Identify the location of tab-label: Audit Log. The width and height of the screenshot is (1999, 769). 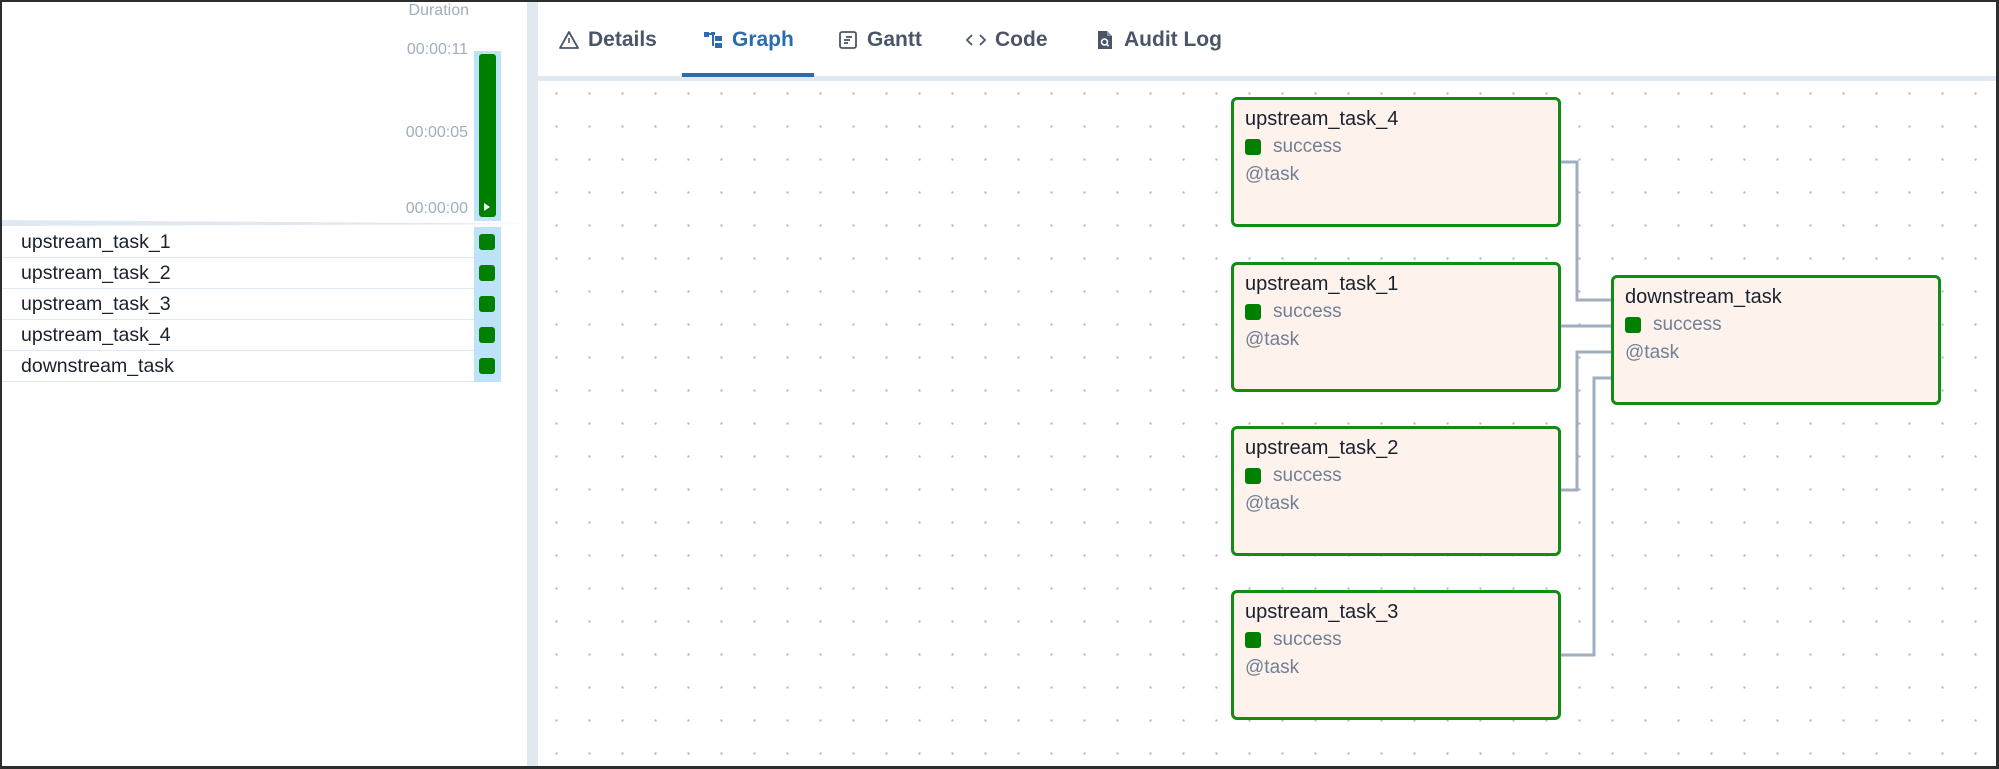
(1173, 39).